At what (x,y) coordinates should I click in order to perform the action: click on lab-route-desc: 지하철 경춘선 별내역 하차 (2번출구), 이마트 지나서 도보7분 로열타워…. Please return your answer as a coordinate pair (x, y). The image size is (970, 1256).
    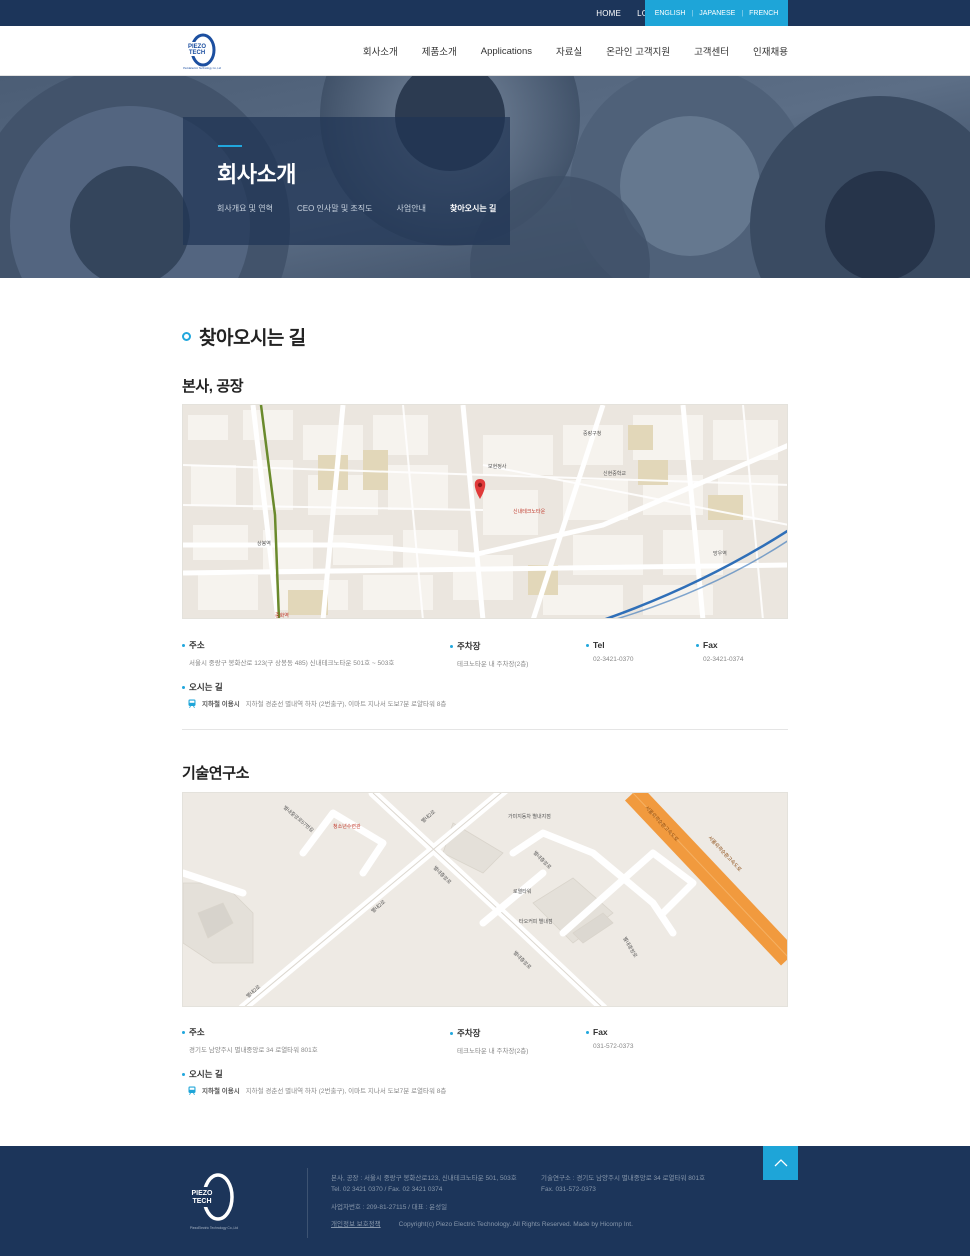
    Looking at the image, I should click on (346, 1091).